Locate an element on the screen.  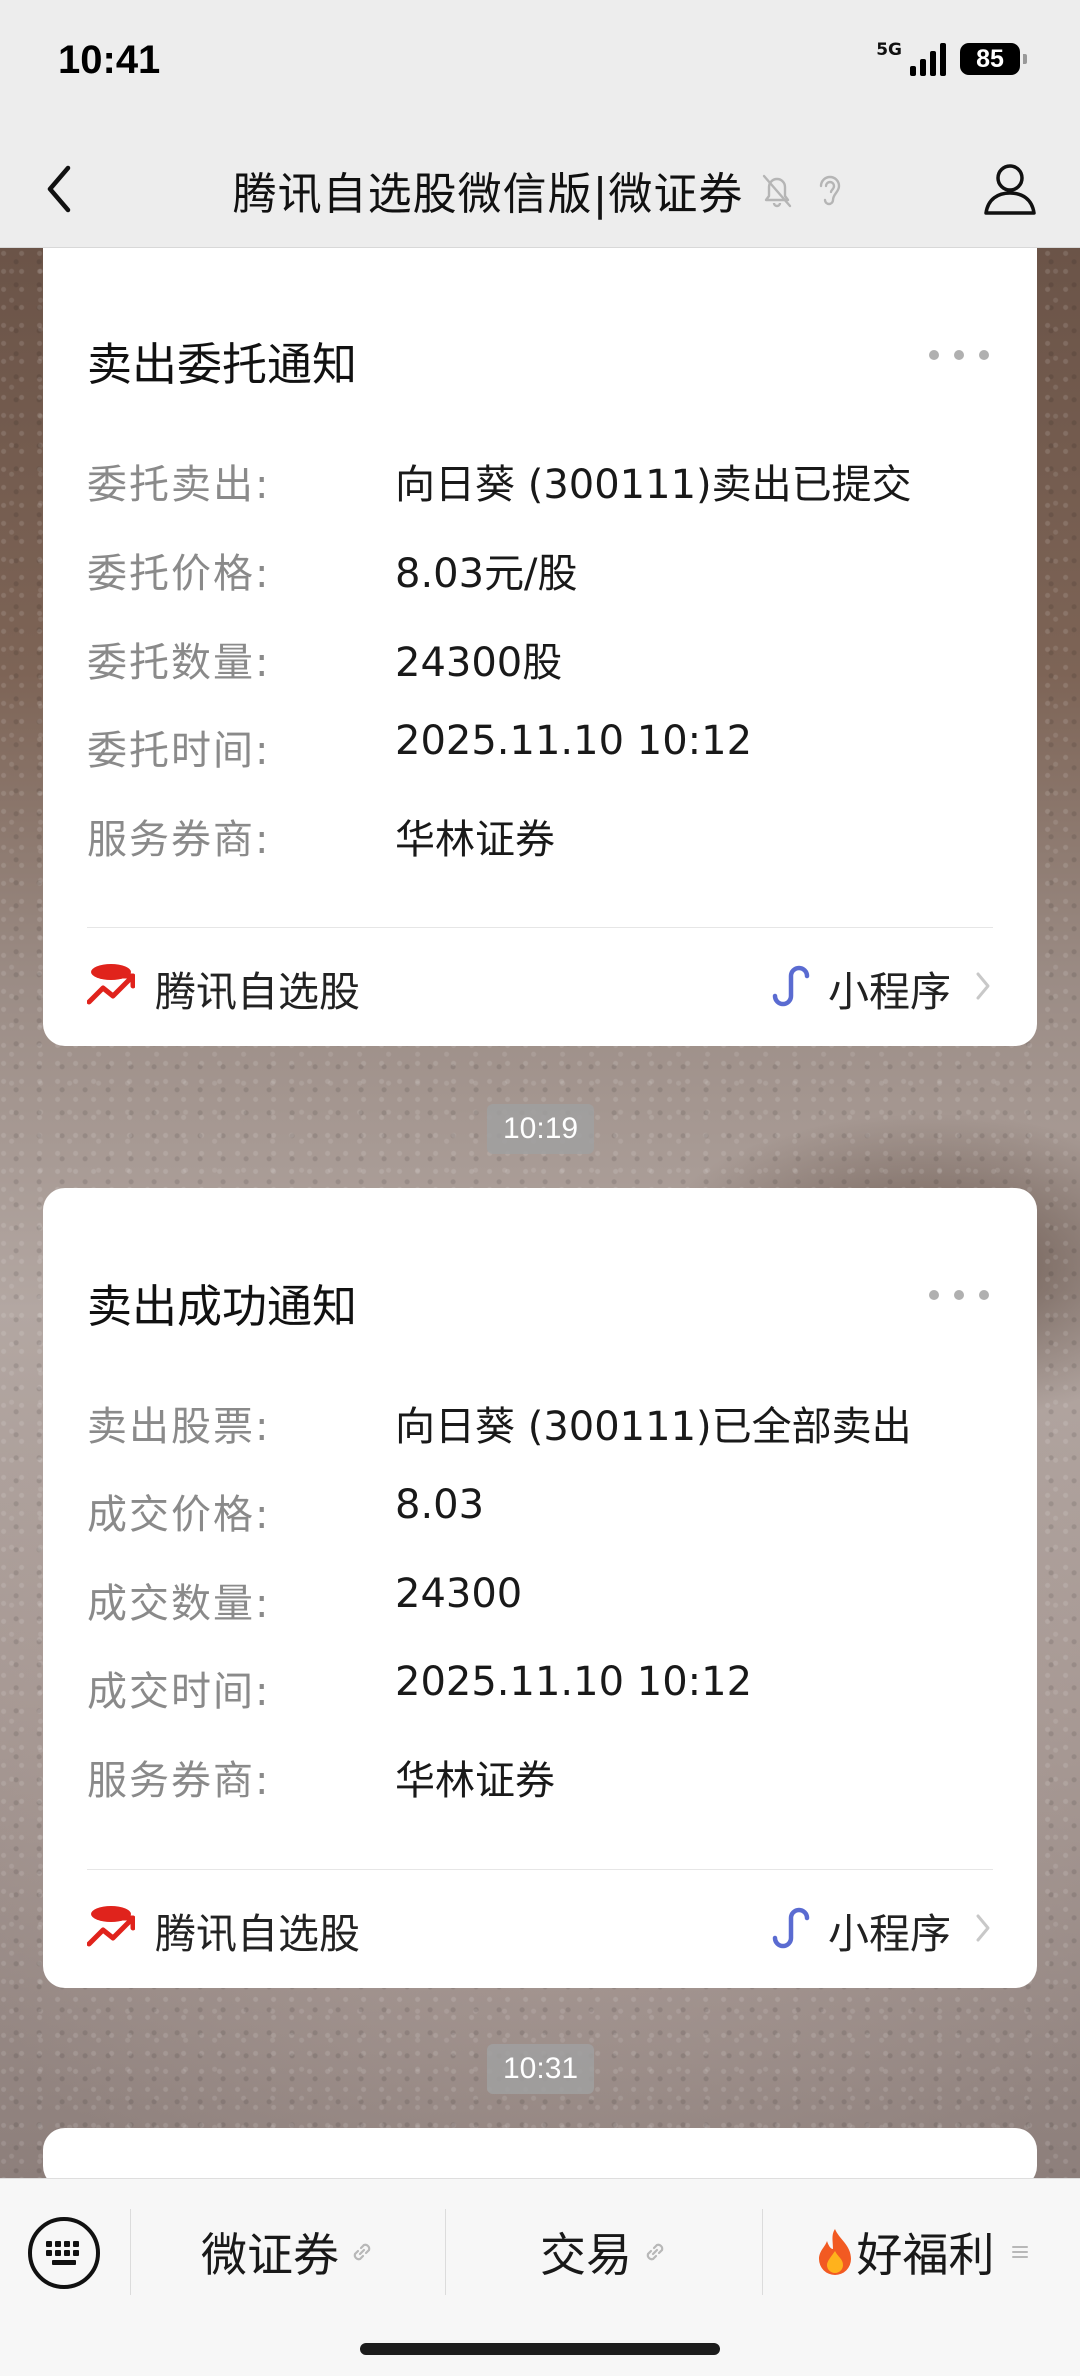
detail-row: 成交时间: 2025.11.10 10:12 is located at coordinates (540, 1689).